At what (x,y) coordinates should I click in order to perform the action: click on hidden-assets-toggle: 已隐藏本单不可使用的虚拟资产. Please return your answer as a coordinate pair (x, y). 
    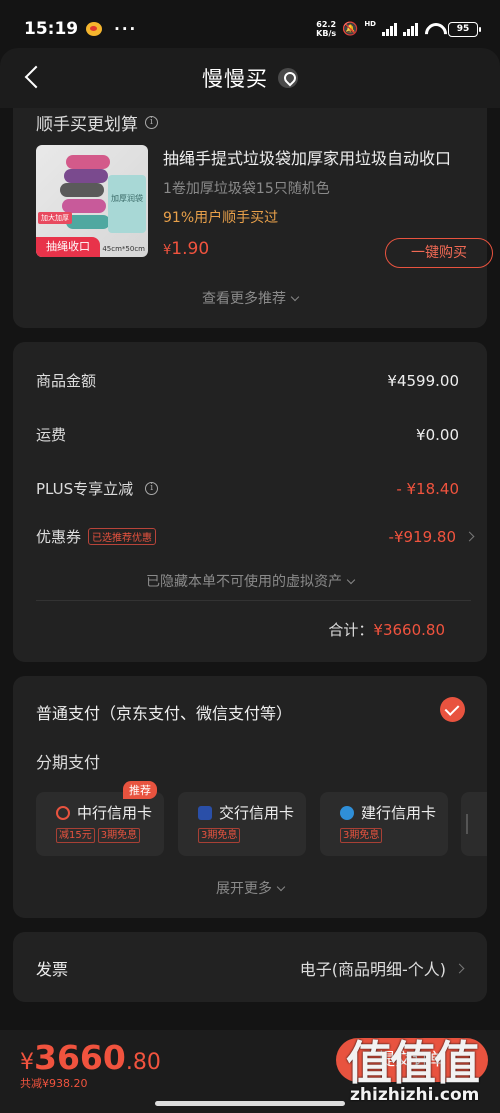
    Looking at the image, I should click on (250, 581).